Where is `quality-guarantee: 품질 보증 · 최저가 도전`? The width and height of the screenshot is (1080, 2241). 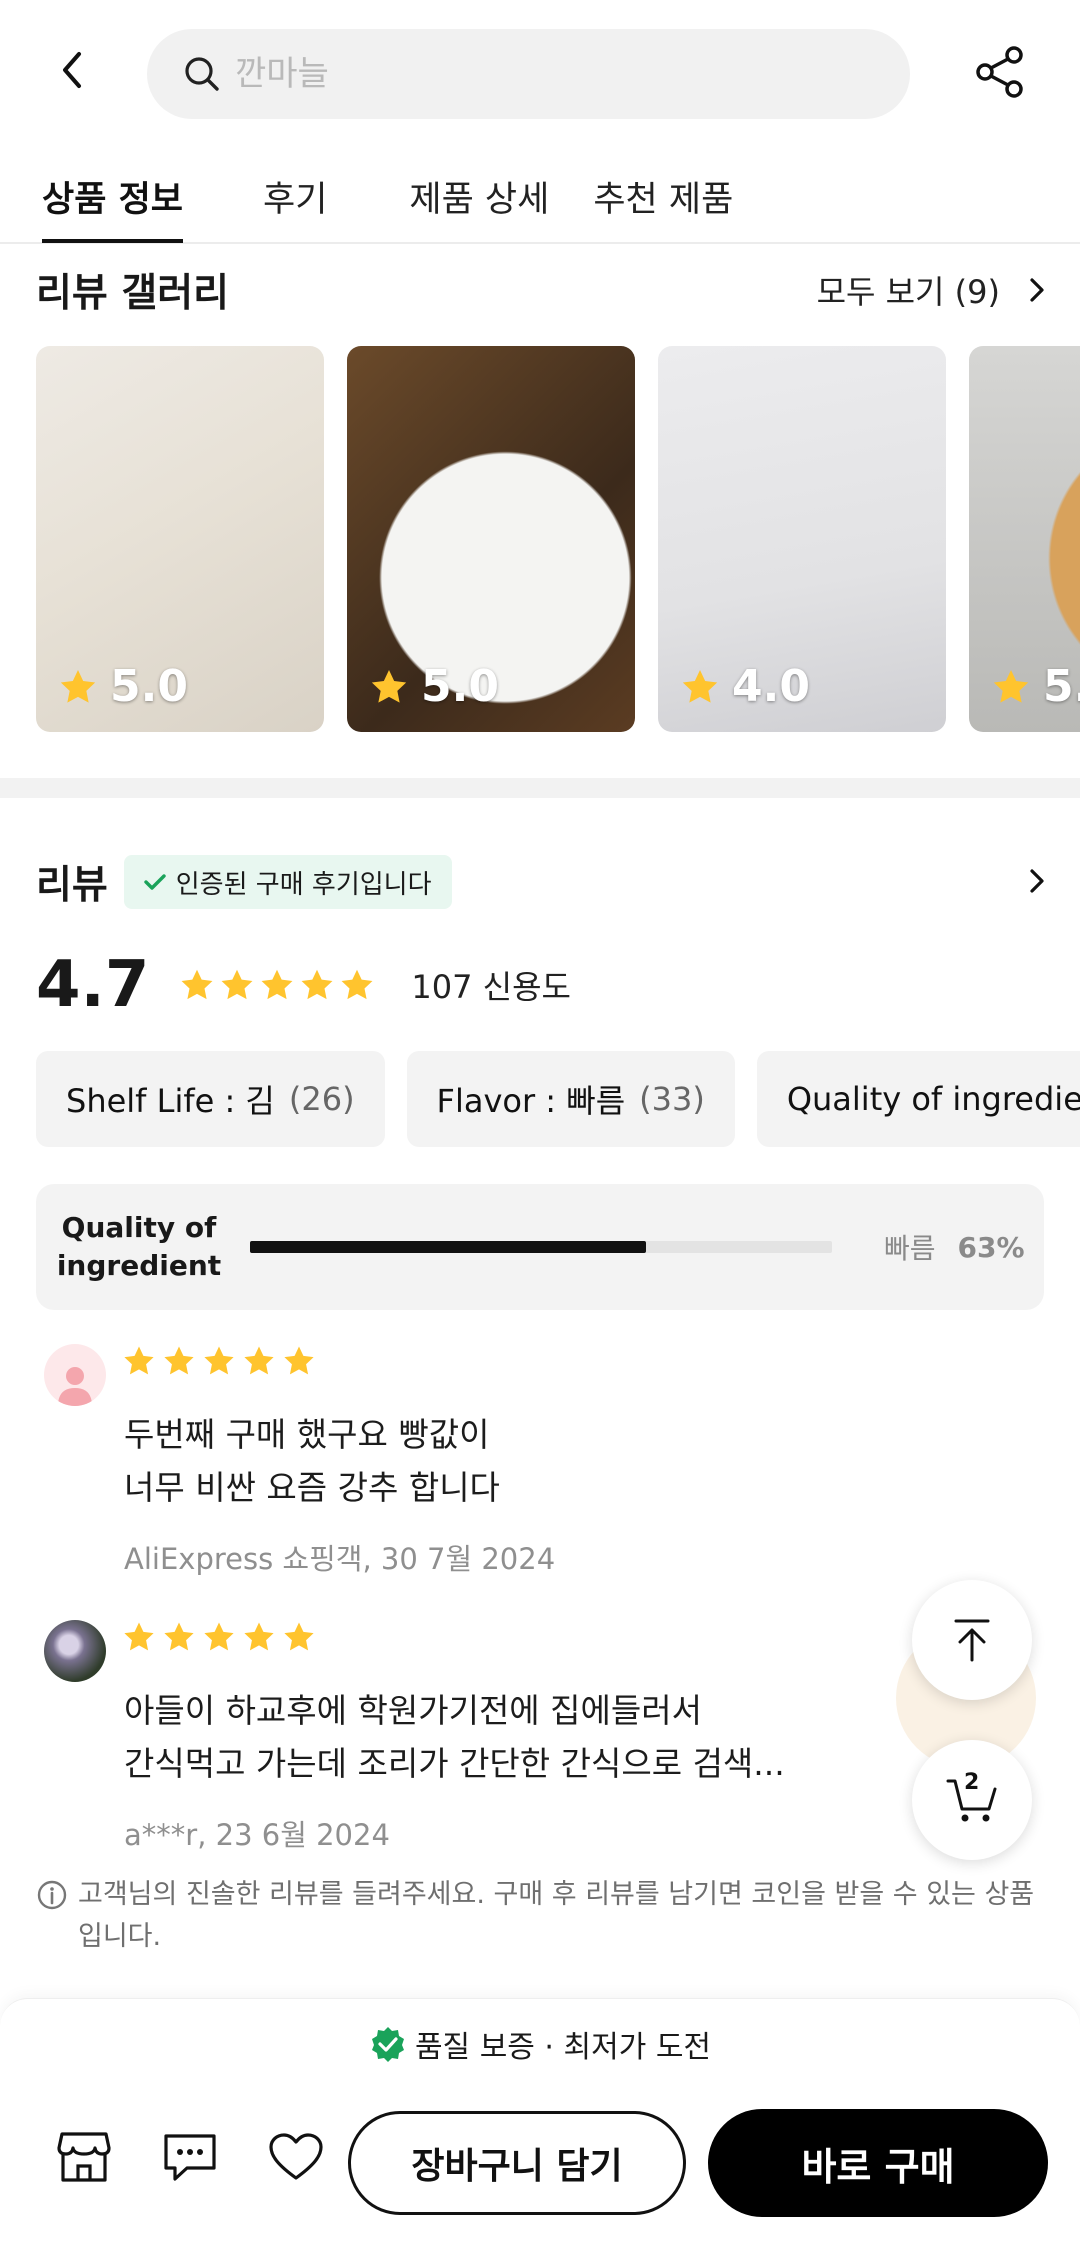
quality-guarantee: 품질 보증 · 최저가 도전 is located at coordinates (540, 2044).